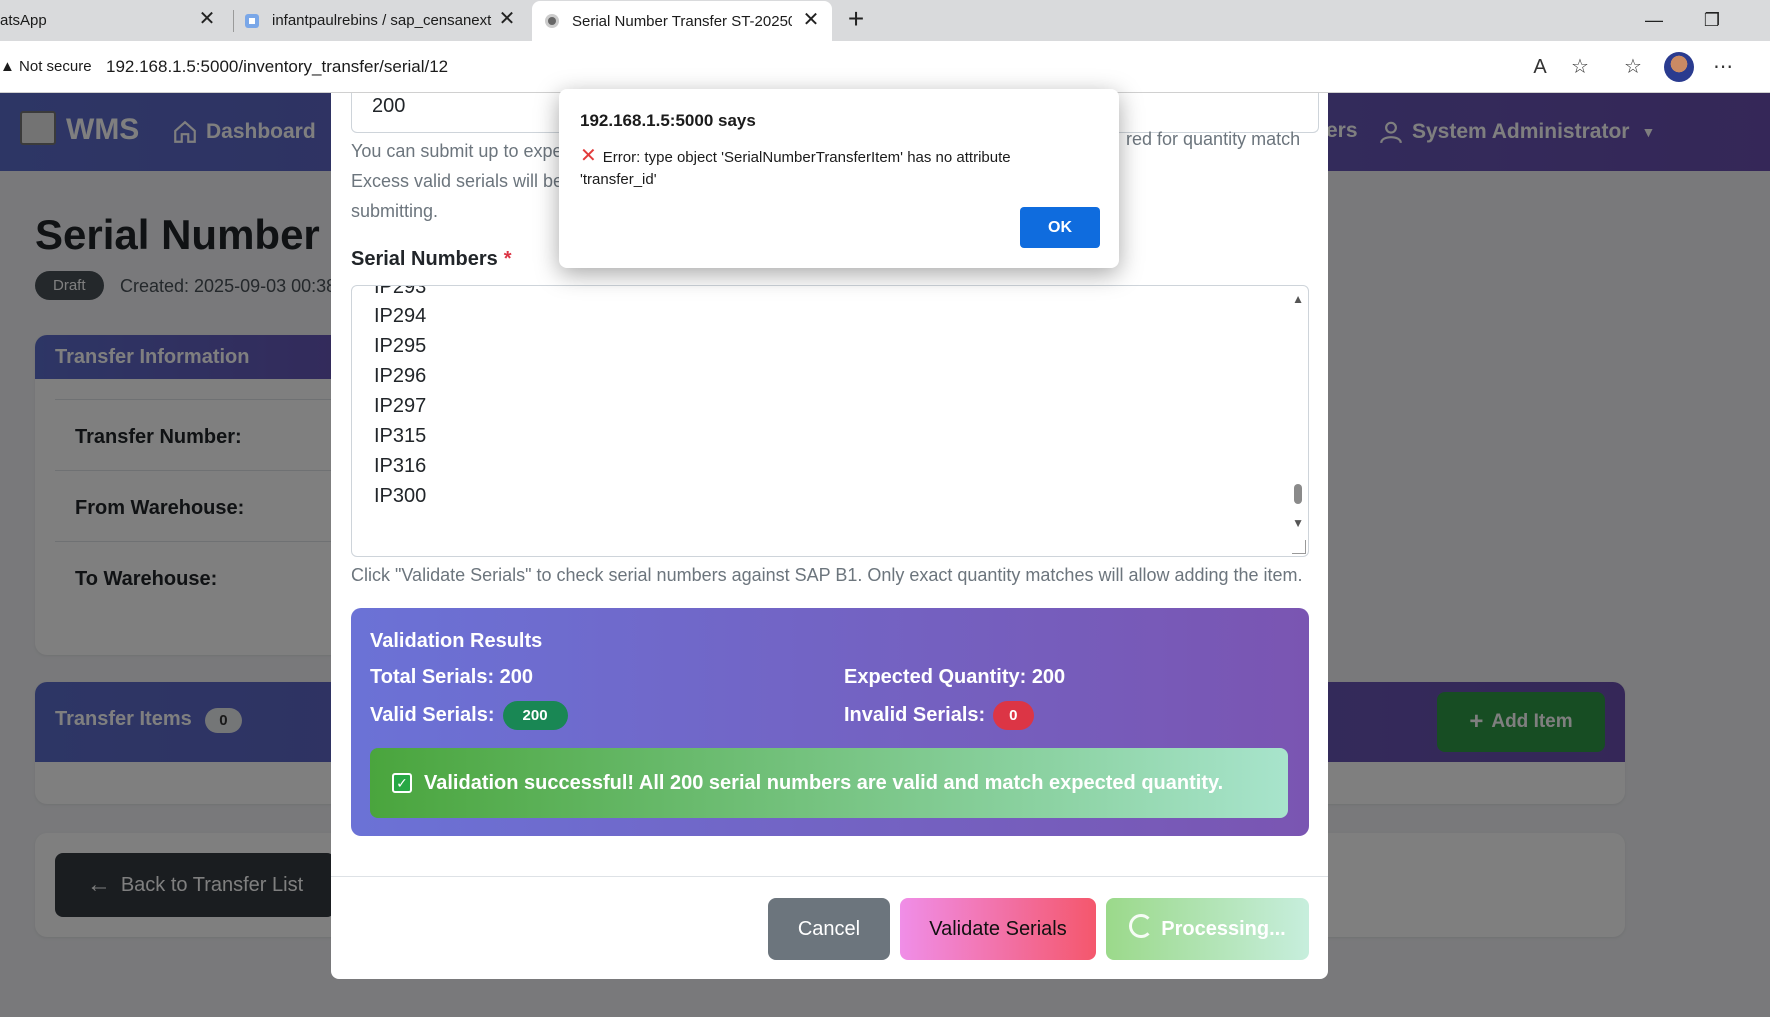  What do you see at coordinates (668, 120) in the screenshot?
I see `alert-title: 192.168.1.5:5000 says` at bounding box center [668, 120].